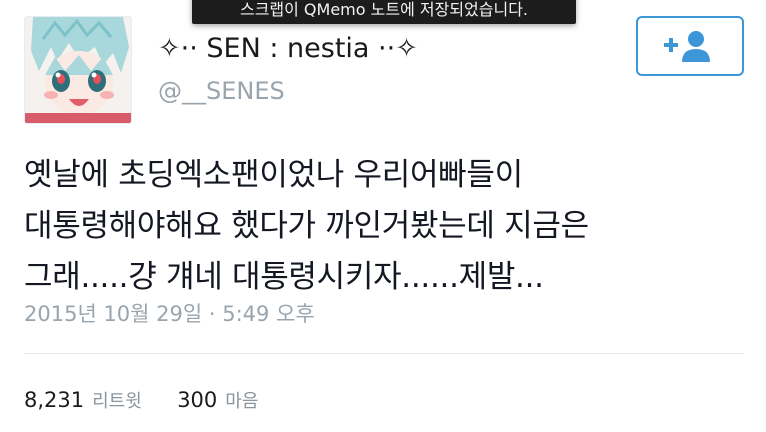 This screenshot has width=766, height=432. Describe the element at coordinates (273, 175) in the screenshot. I see `tweet-line: 옛날에 초딩엑소팬이었나 우리어빠들이` at that location.